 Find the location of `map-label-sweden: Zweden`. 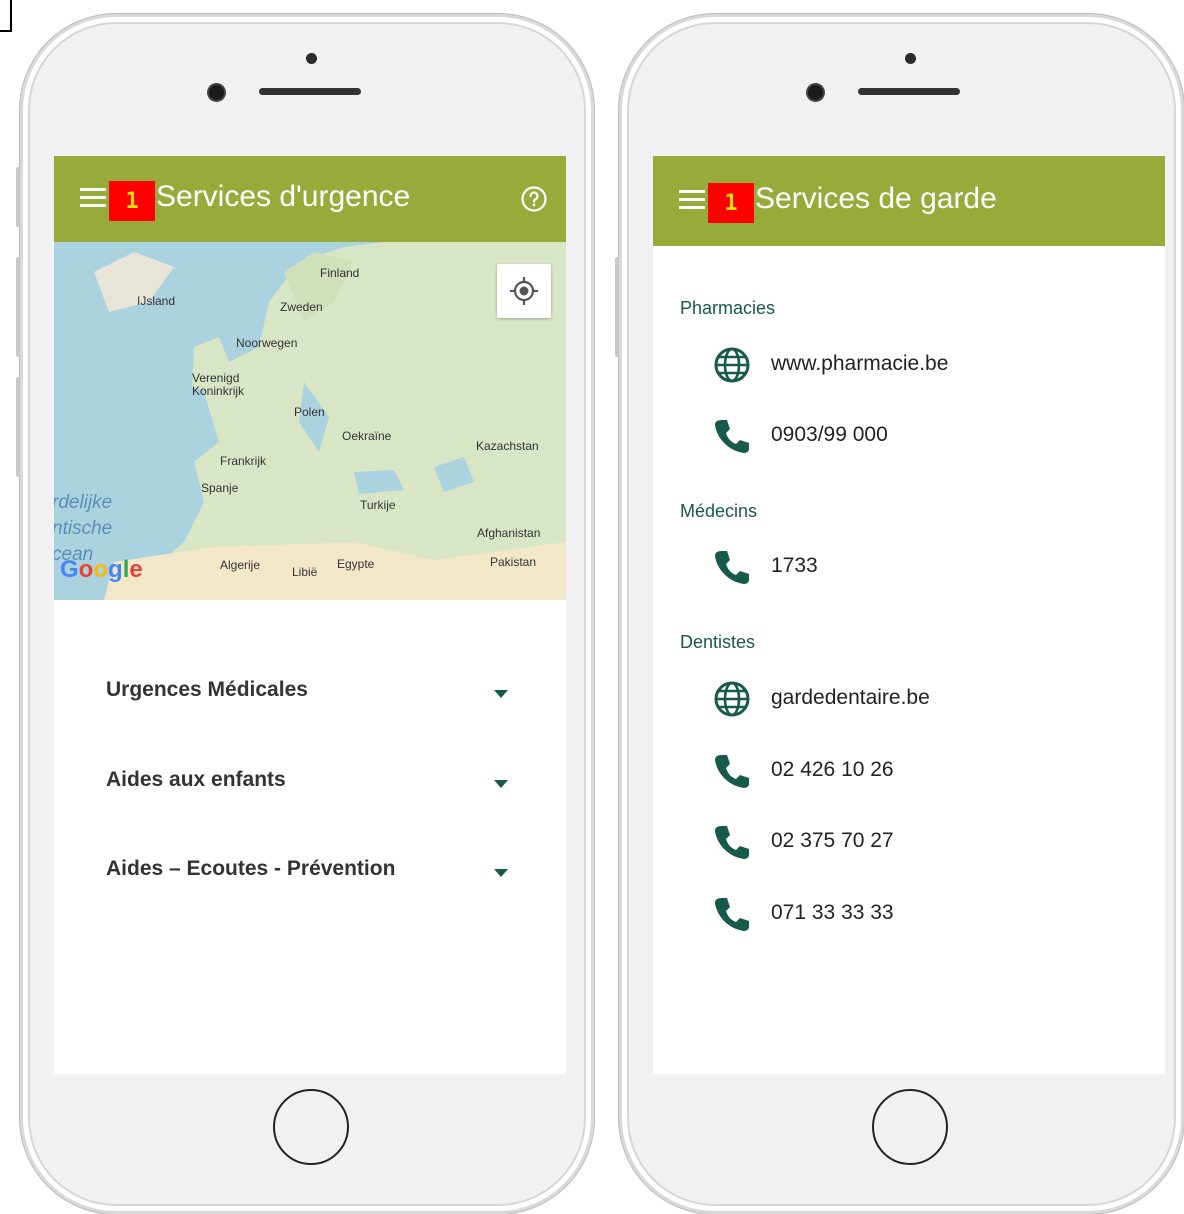

map-label-sweden: Zweden is located at coordinates (301, 307).